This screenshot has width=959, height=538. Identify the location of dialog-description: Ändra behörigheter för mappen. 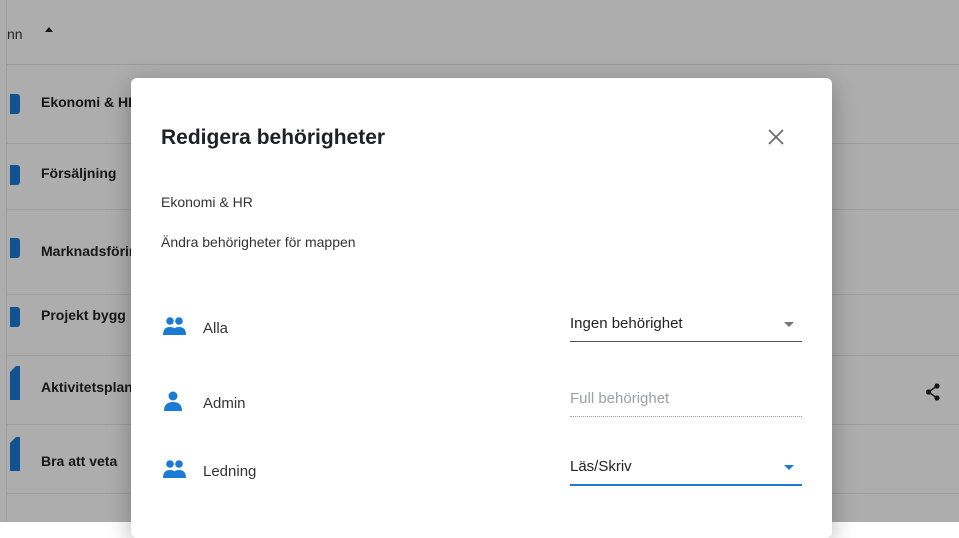
(258, 242).